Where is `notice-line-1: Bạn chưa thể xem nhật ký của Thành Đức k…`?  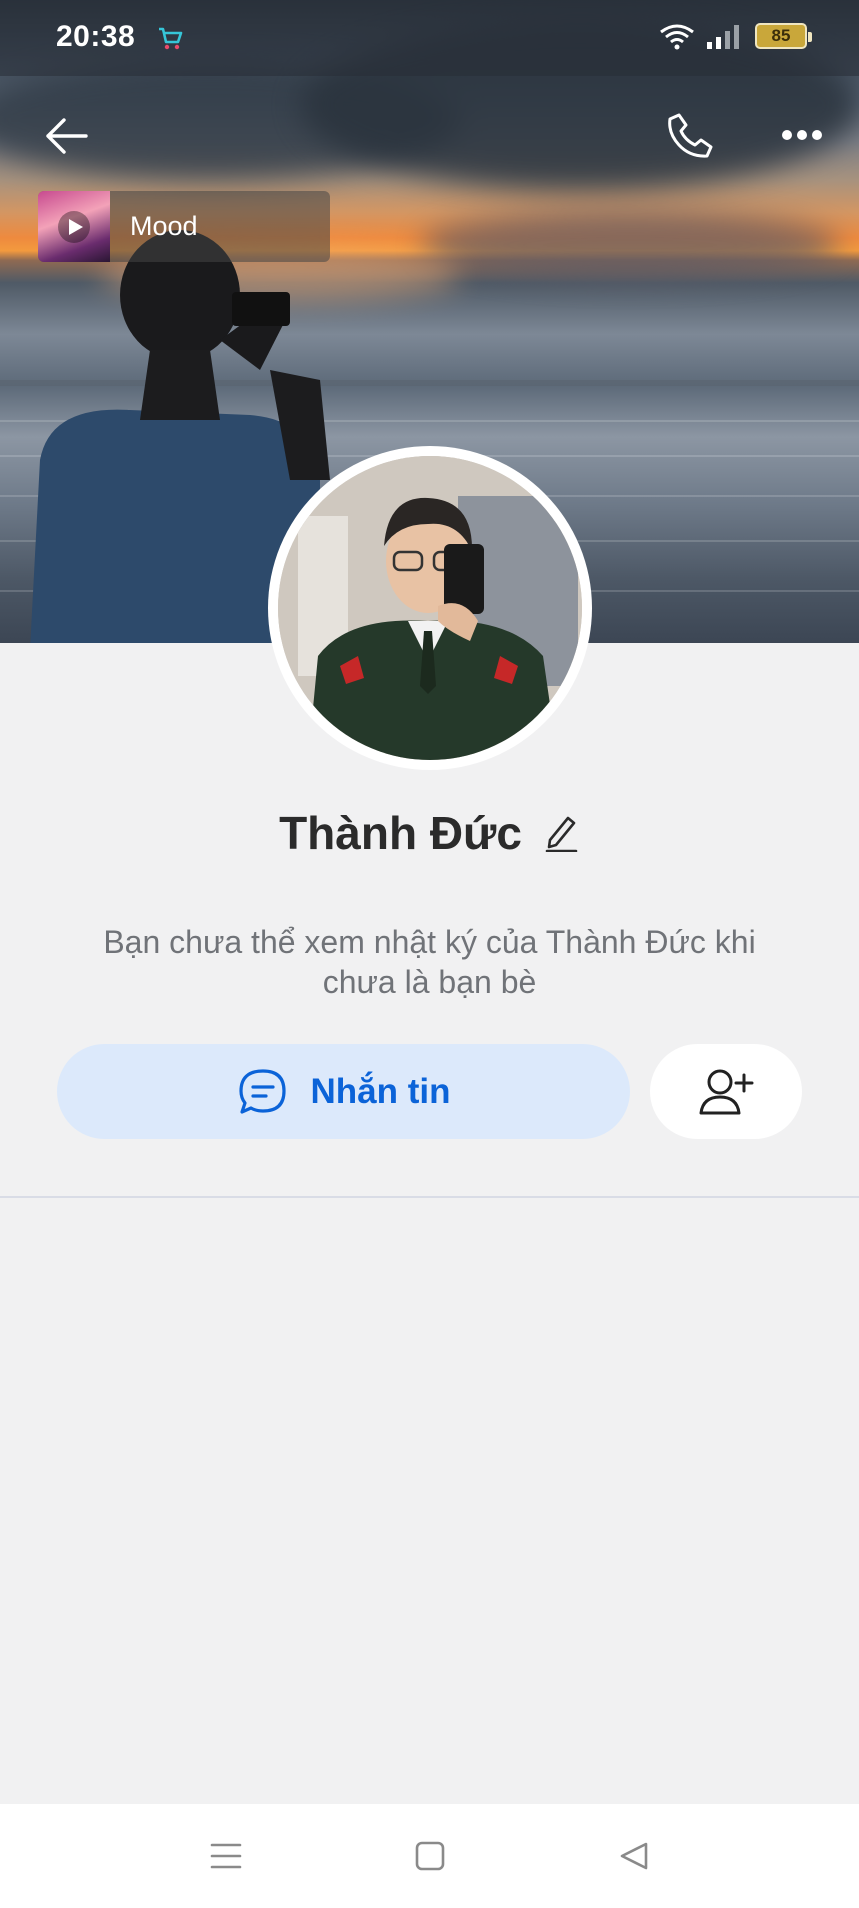
notice-line-1: Bạn chưa thể xem nhật ký của Thành Đức k… is located at coordinates (429, 942).